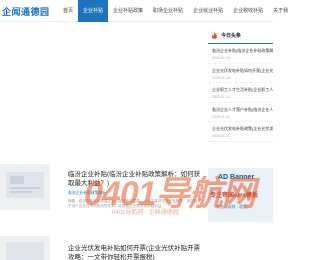 The width and height of the screenshot is (320, 260). What do you see at coordinates (280, 11) in the screenshot?
I see `nav-item-about: 关于我` at bounding box center [280, 11].